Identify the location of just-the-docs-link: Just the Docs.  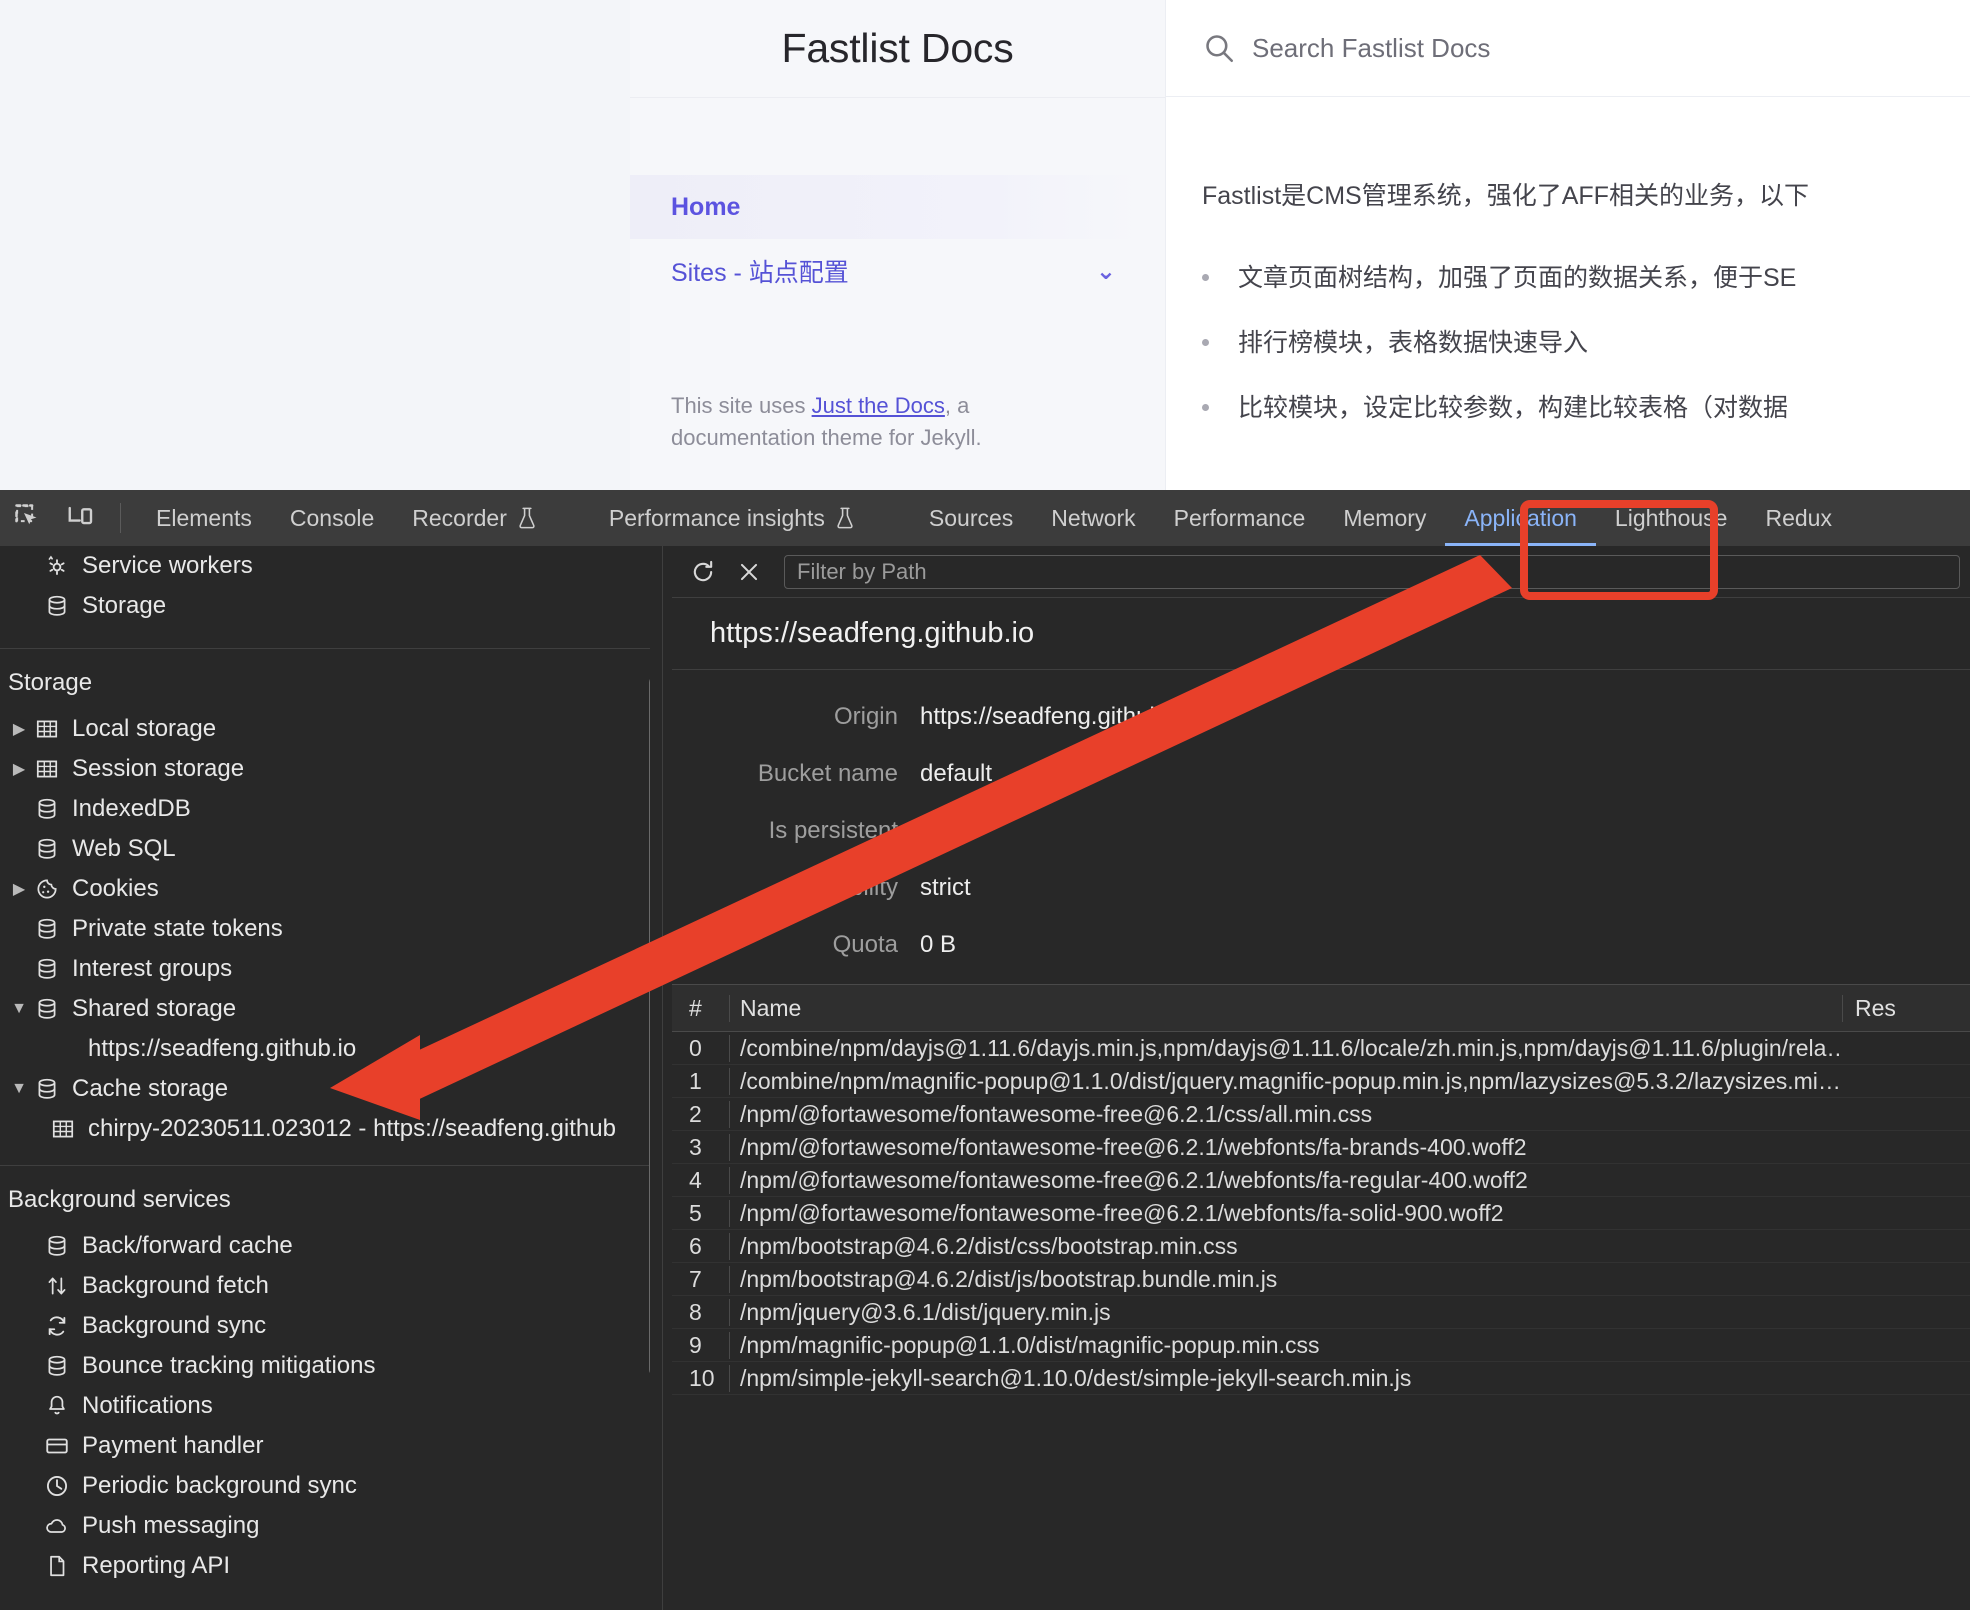
(878, 405).